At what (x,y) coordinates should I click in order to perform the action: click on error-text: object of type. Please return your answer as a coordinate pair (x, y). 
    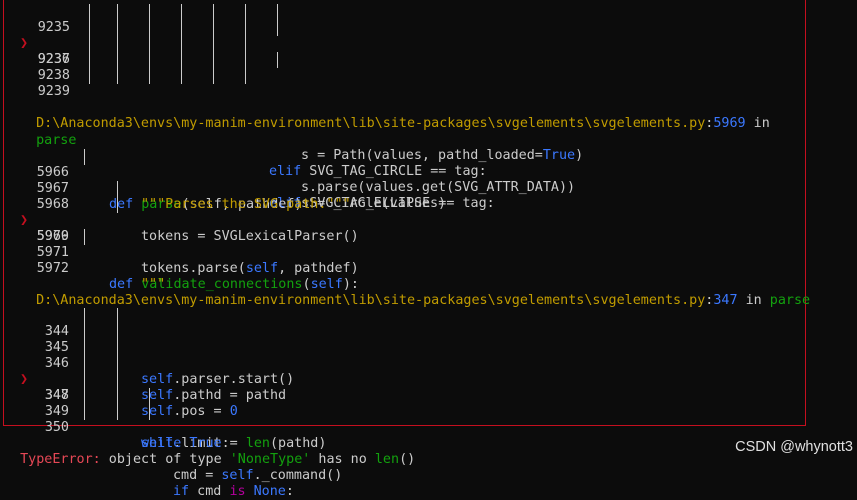
    Looking at the image, I should click on (165, 459).